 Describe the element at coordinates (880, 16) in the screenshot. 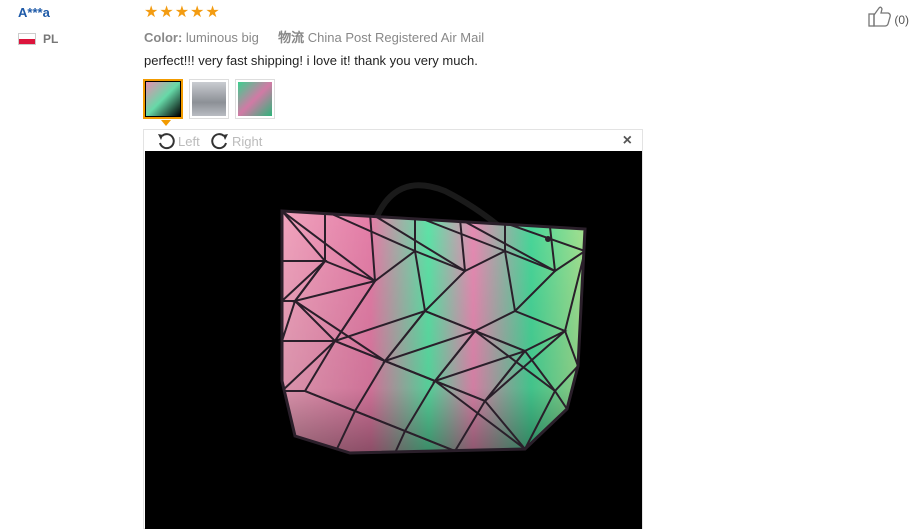

I see `thumbs-up-icon` at that location.